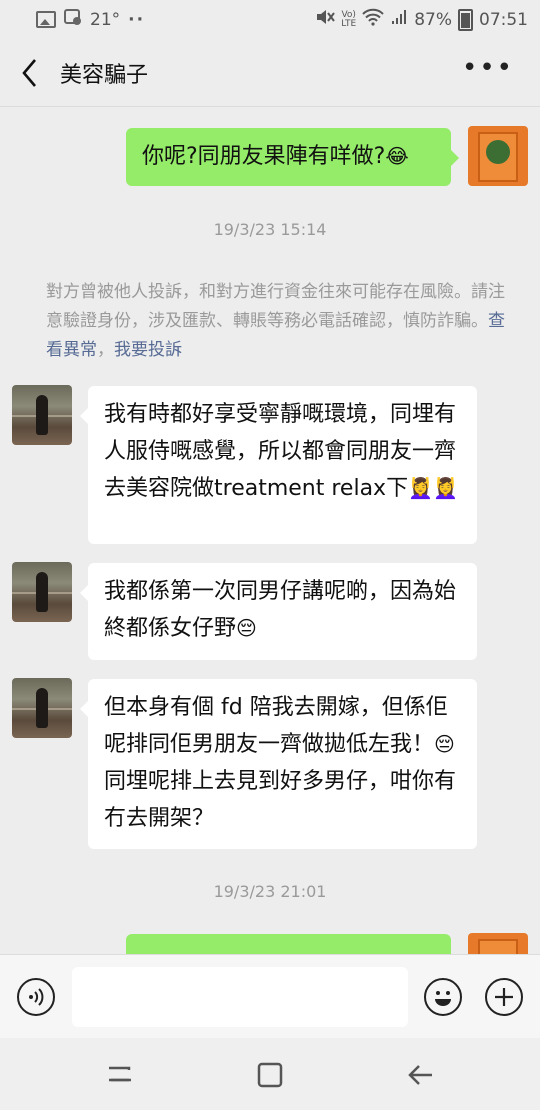 The image size is (540, 1110). I want to click on battery-percent: 87%, so click(433, 19).